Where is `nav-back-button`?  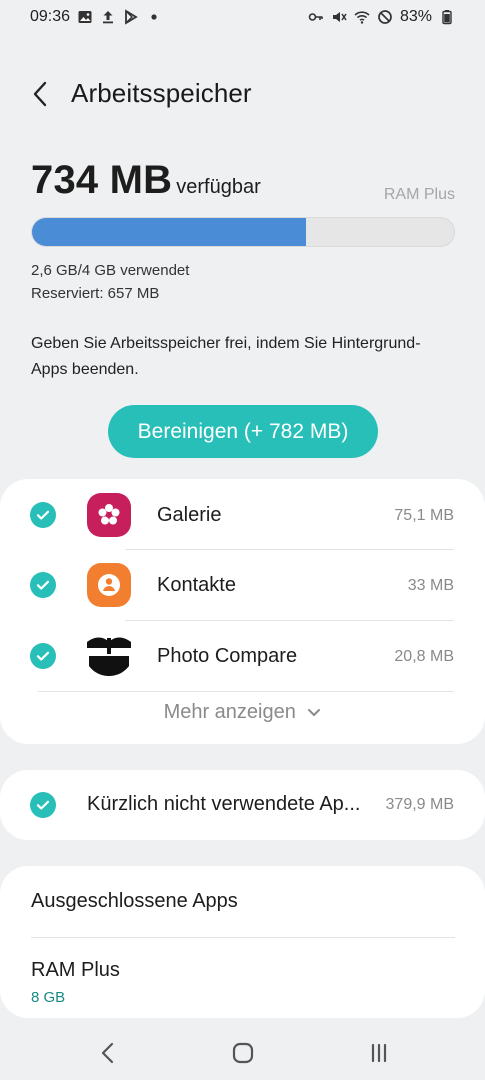
nav-back-button is located at coordinates (108, 1053).